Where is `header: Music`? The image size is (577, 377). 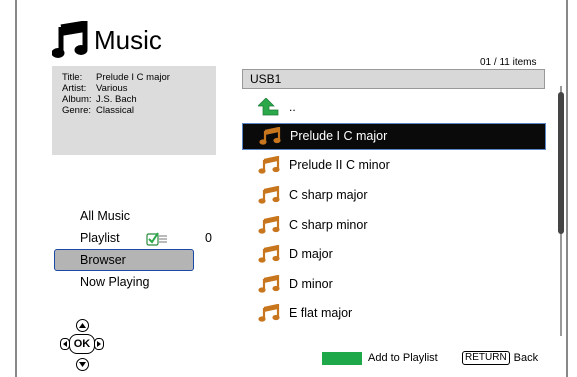 header: Music is located at coordinates (107, 40).